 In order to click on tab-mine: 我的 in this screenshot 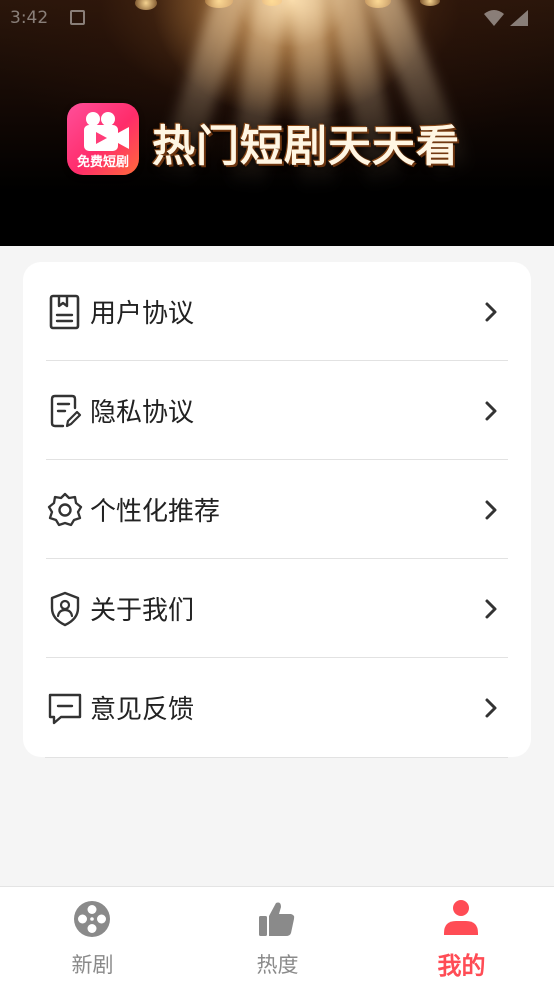, I will do `click(461, 936)`.